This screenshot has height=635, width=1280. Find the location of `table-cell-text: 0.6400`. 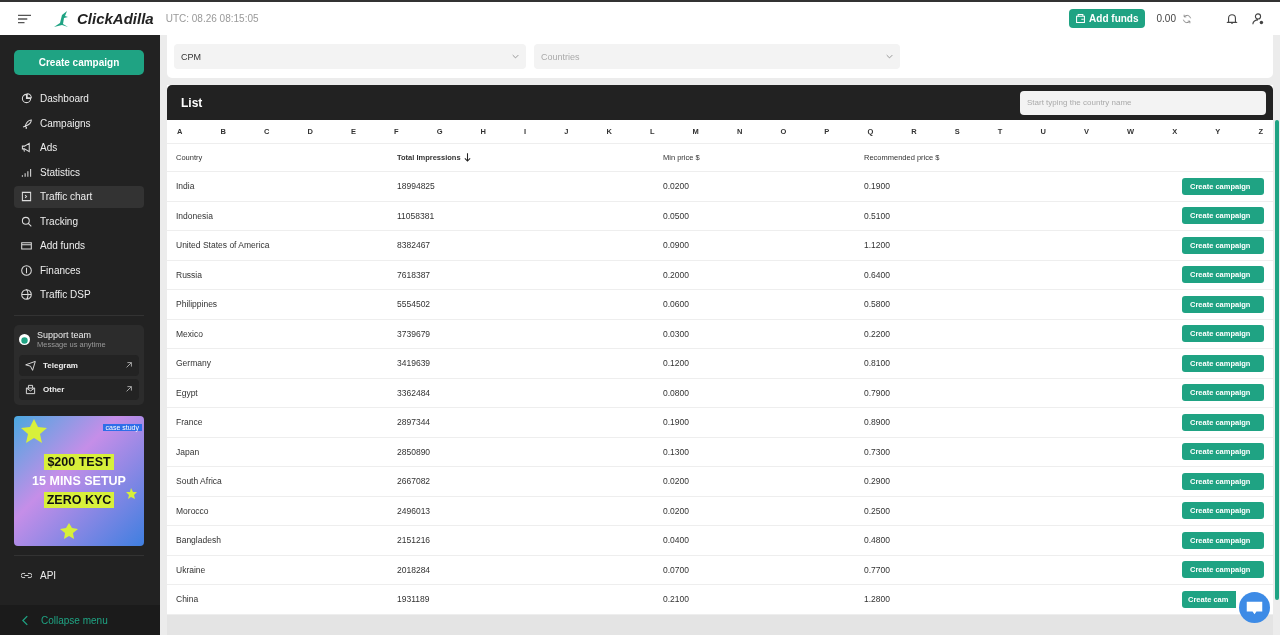

table-cell-text: 0.6400 is located at coordinates (877, 274).